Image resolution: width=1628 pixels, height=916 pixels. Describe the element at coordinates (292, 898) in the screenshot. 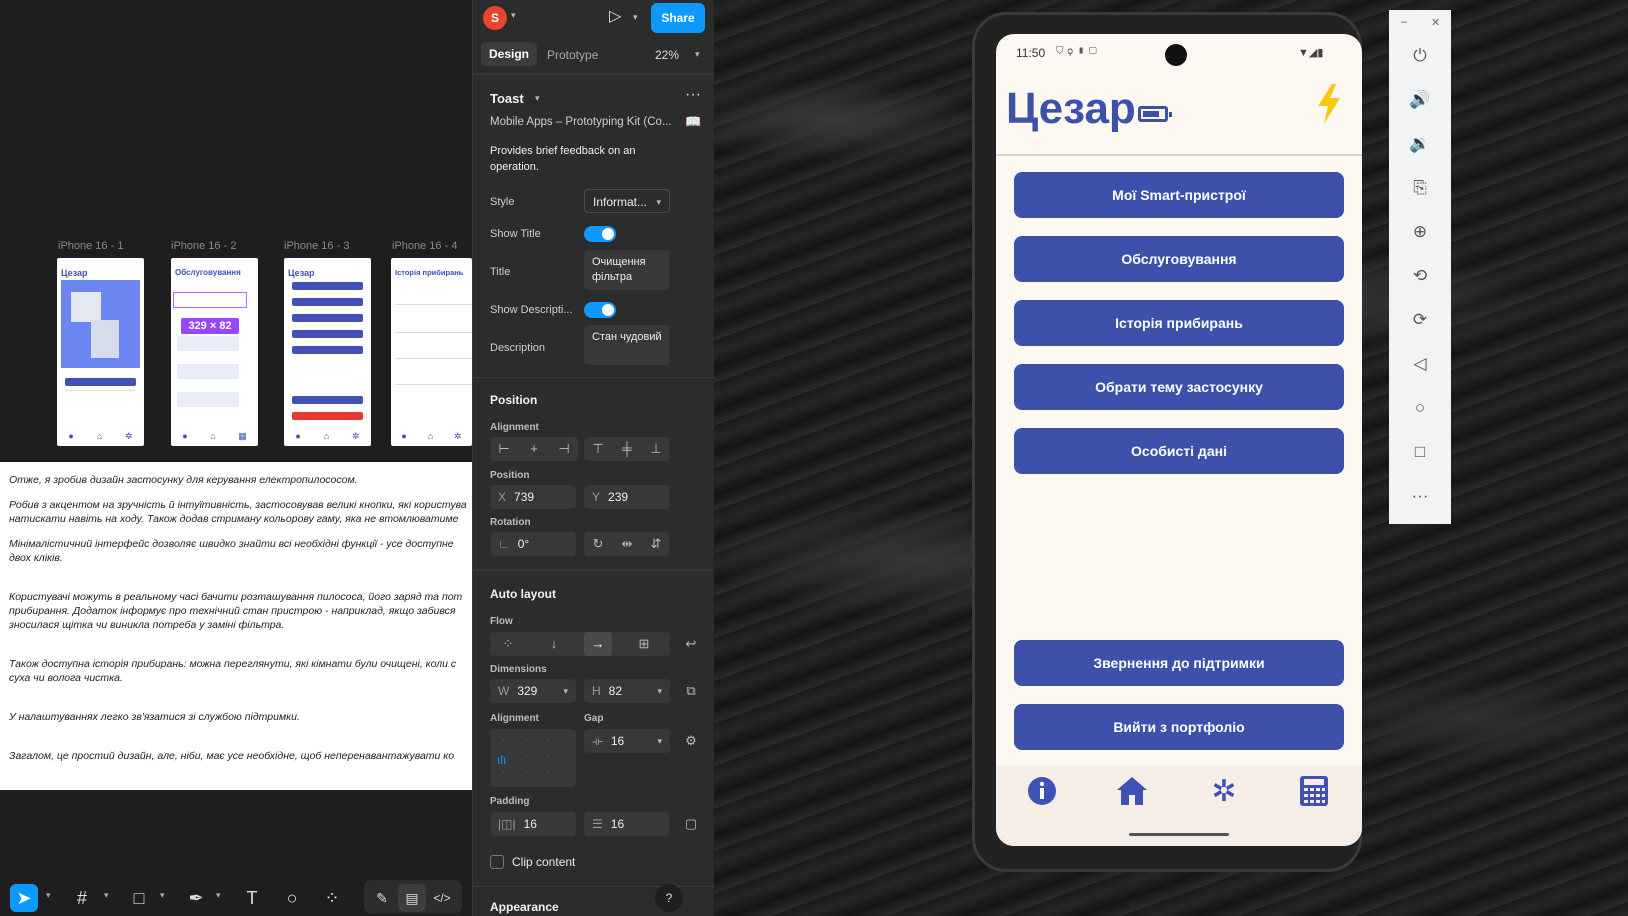

I see `comment-tool-icon: ○` at that location.